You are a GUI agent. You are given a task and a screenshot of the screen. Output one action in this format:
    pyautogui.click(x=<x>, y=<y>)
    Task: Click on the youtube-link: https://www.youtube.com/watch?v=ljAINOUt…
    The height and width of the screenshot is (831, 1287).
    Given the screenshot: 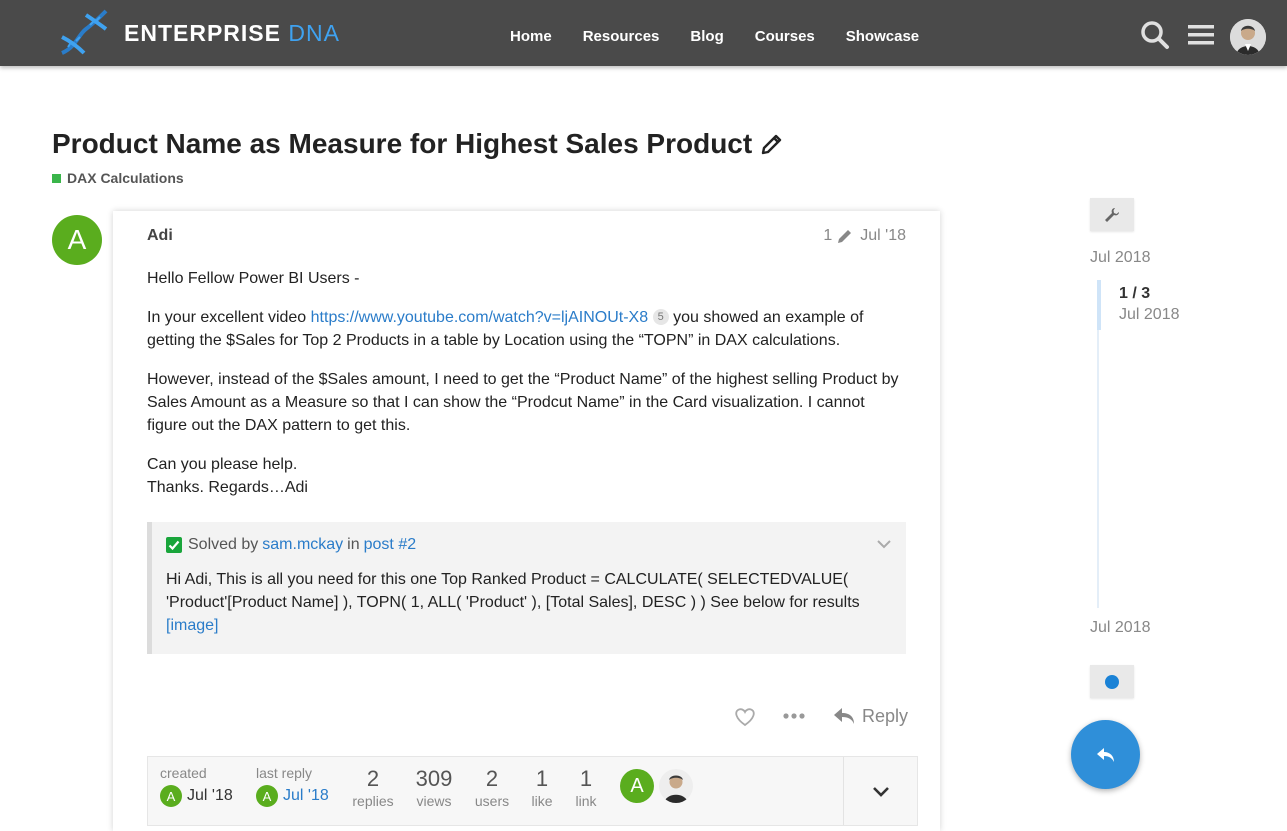 What is the action you would take?
    pyautogui.click(x=479, y=317)
    